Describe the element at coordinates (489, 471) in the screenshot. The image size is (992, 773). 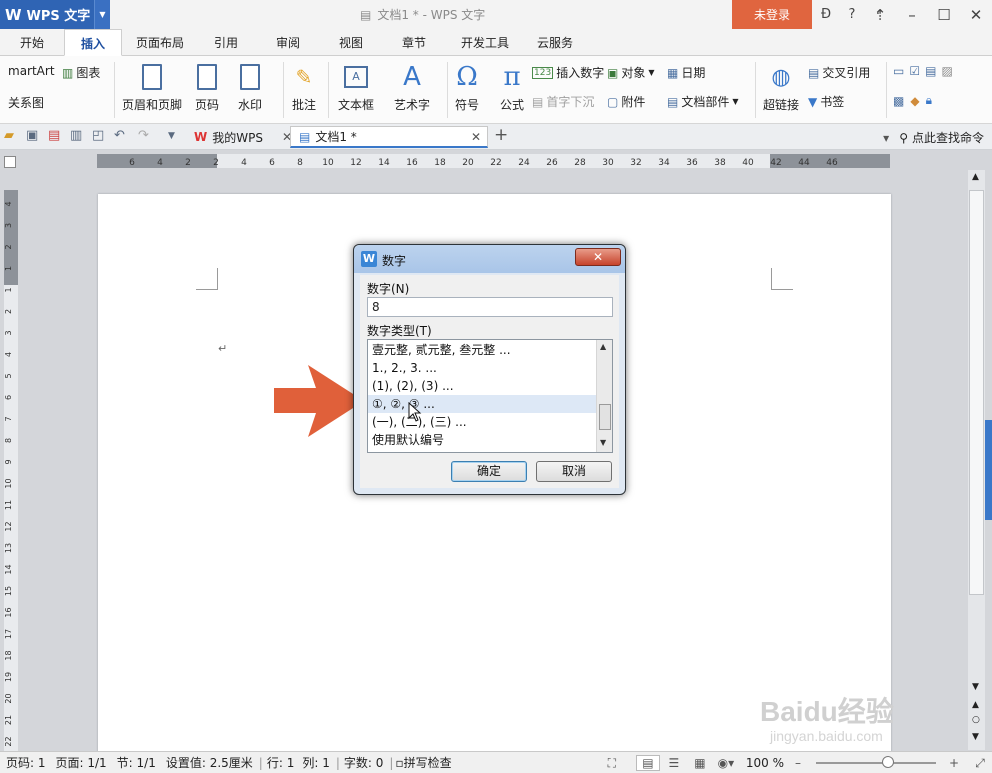
I see `ok-button: 确定` at that location.